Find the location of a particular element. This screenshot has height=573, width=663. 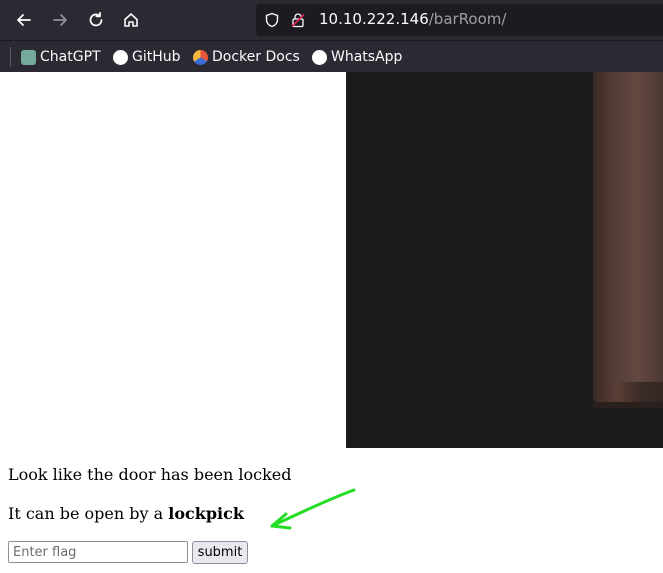

shield-icon is located at coordinates (272, 20).